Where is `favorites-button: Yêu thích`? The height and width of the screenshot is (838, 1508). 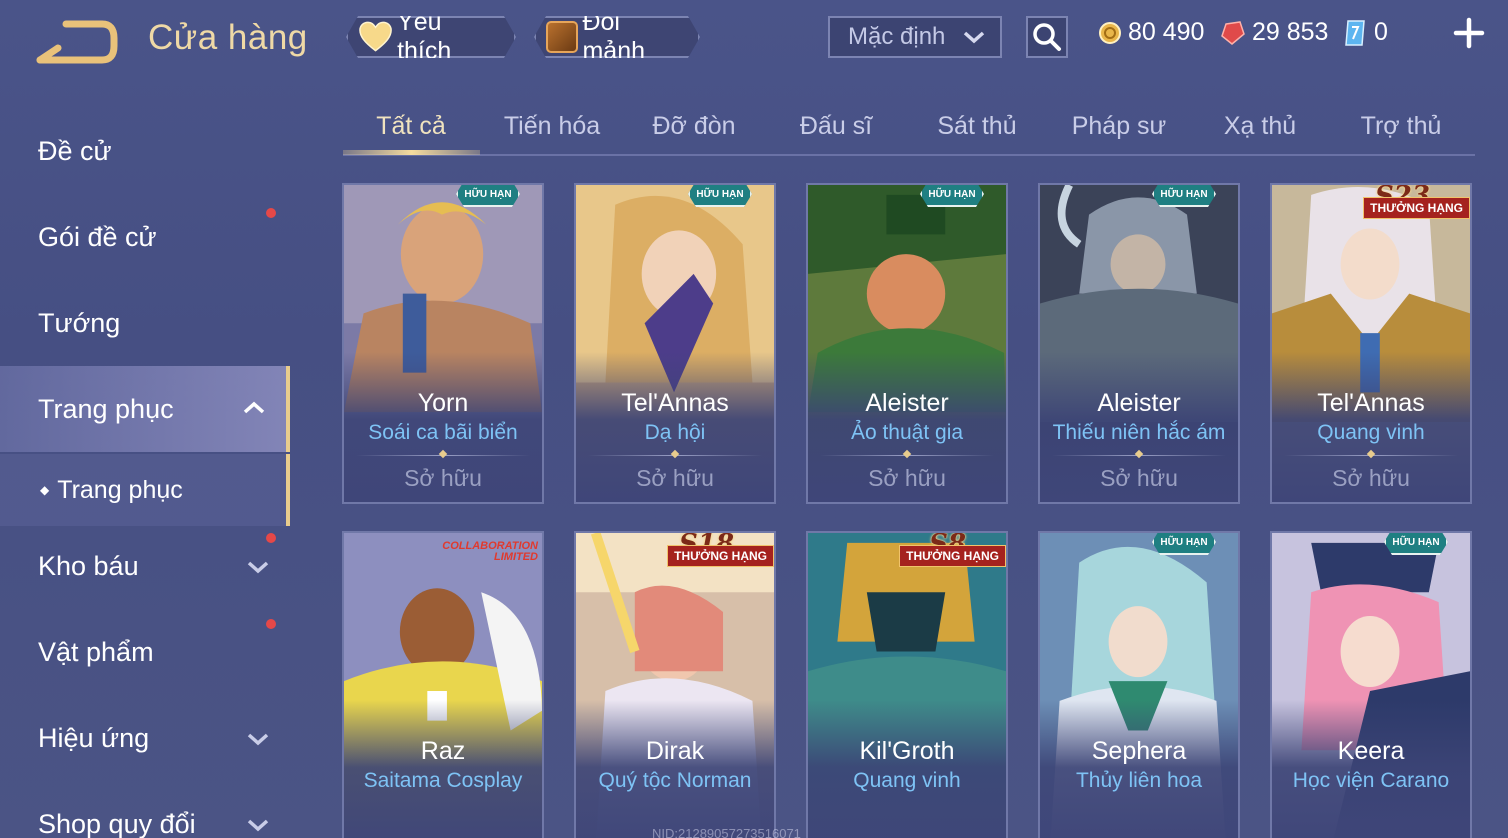 favorites-button: Yêu thích is located at coordinates (431, 37).